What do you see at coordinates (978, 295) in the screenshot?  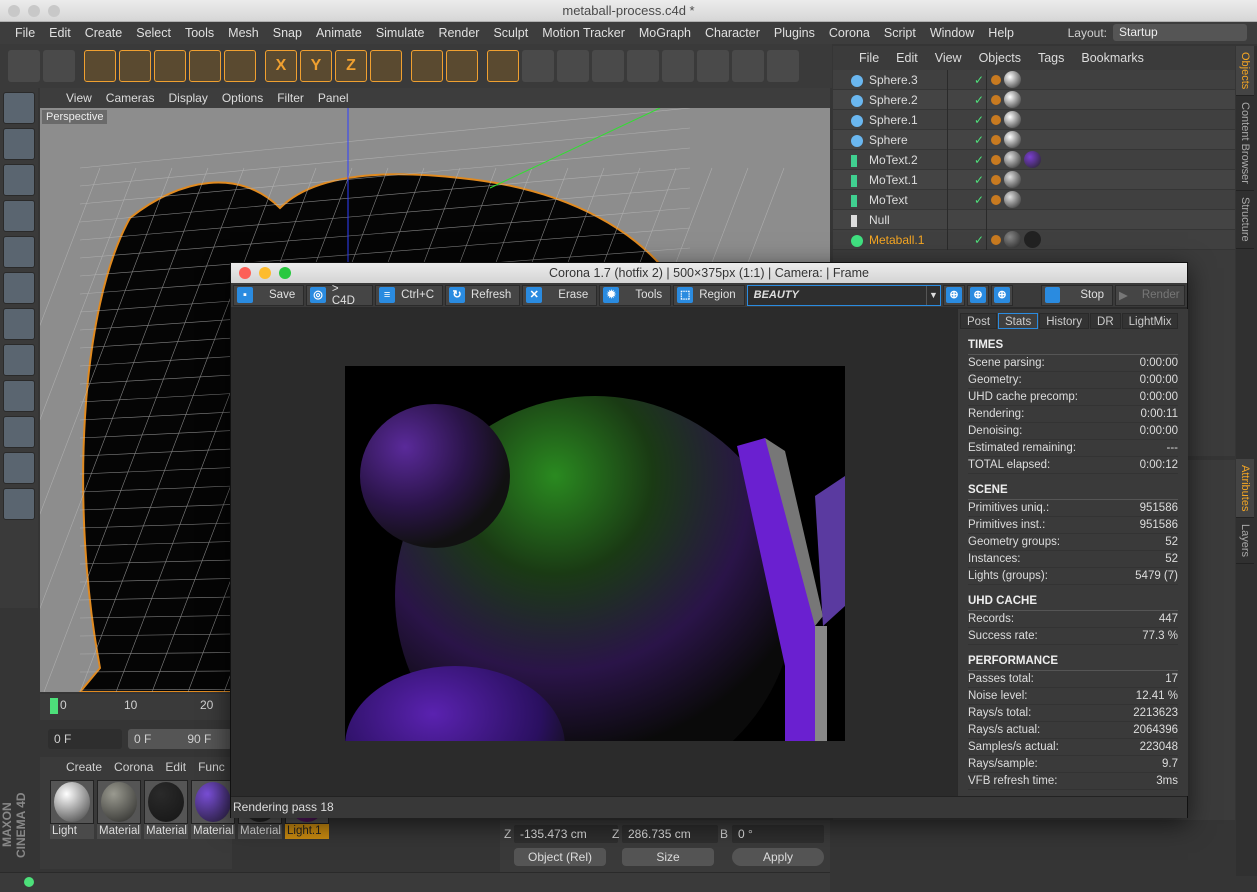 I see `zoom-out-button: ⊕` at bounding box center [978, 295].